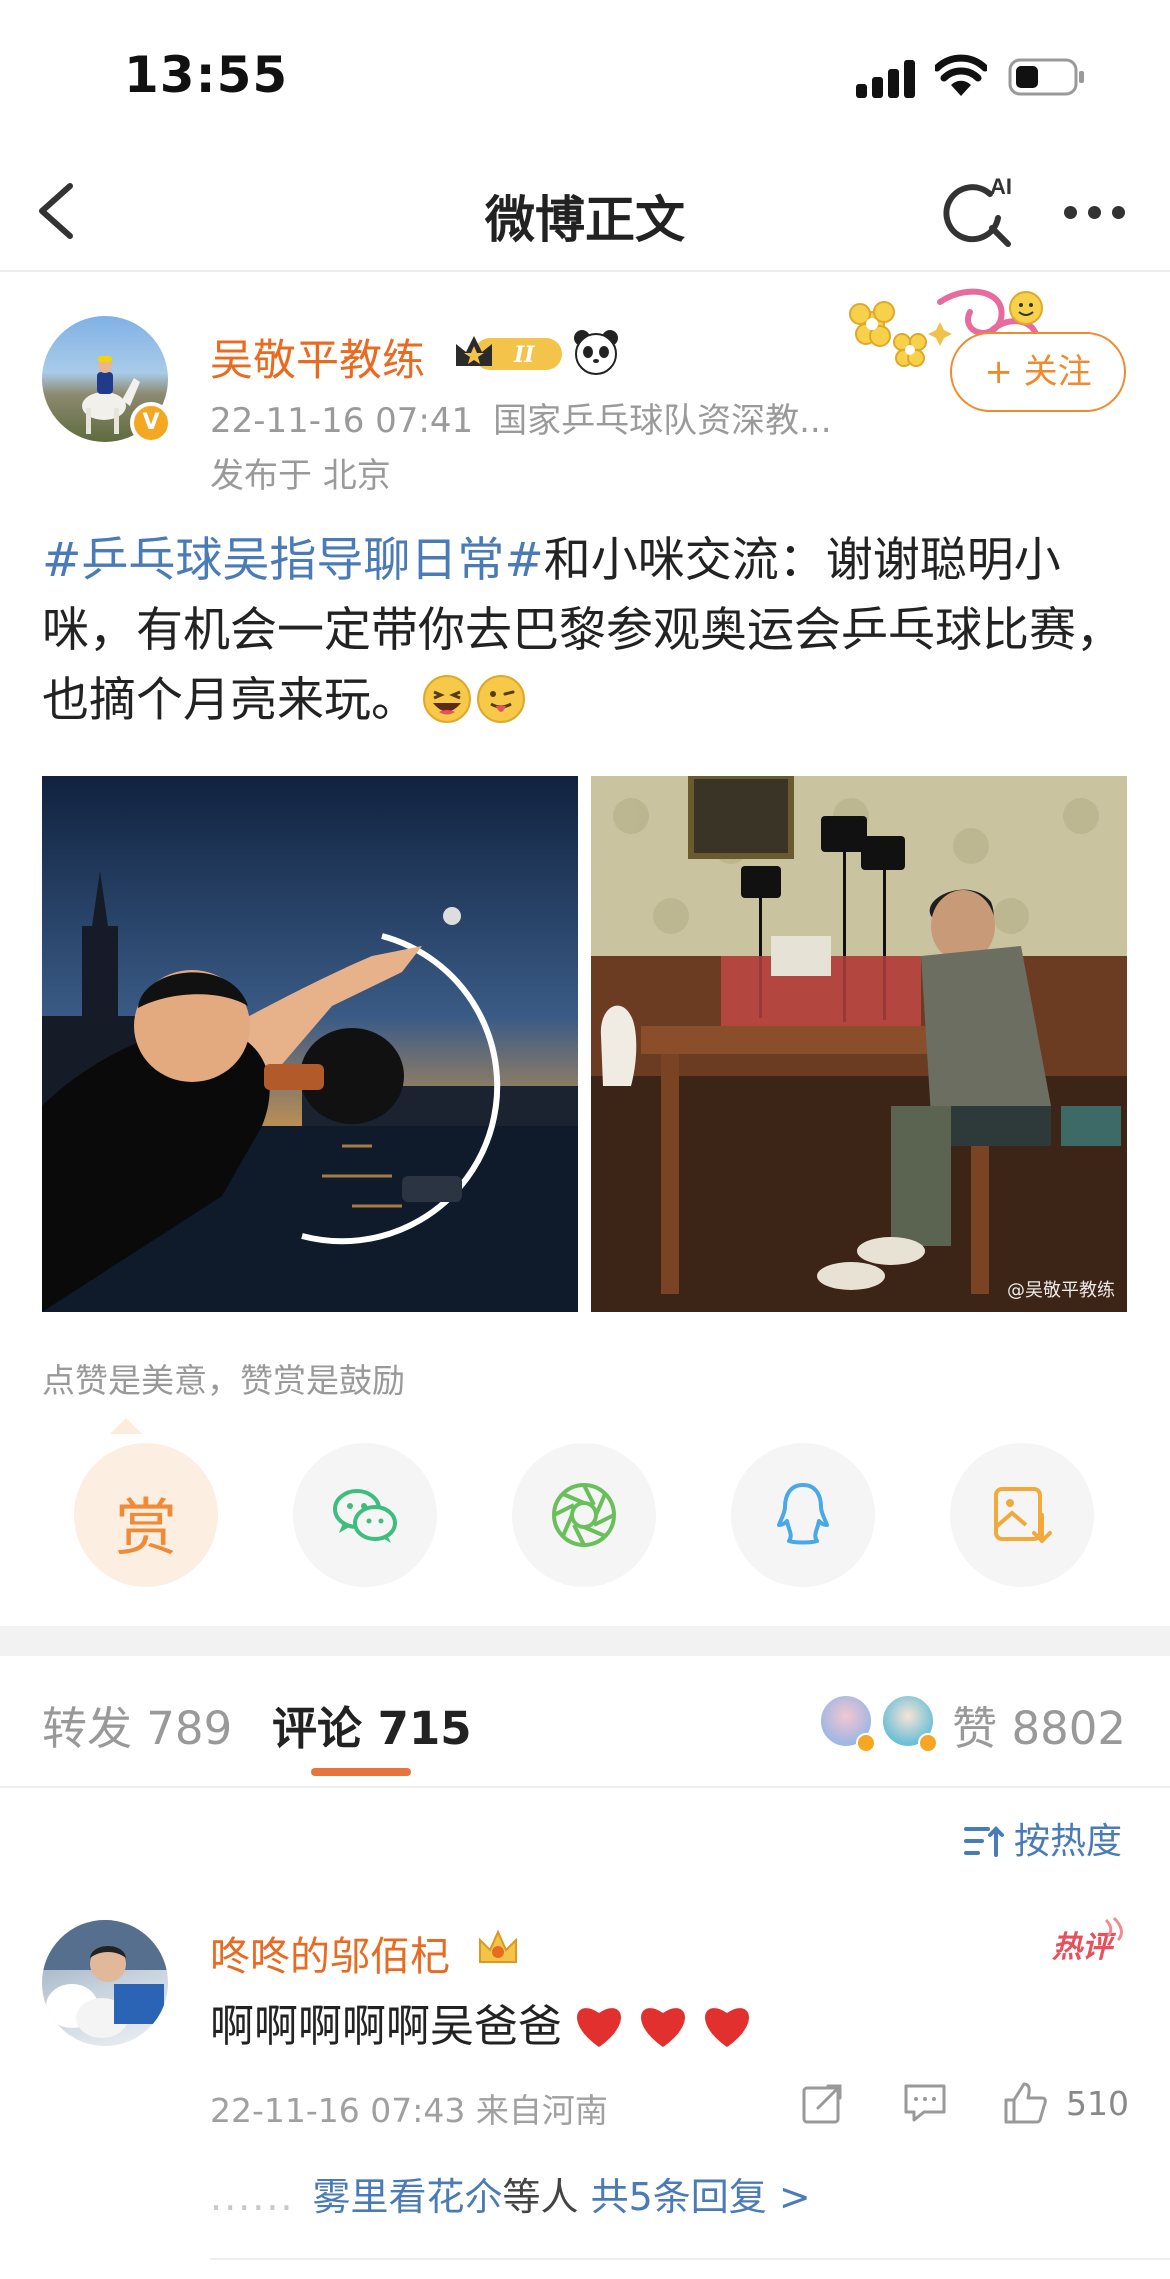 This screenshot has height=2279, width=1170. Describe the element at coordinates (293, 560) in the screenshot. I see `post-hashtag: #乒乓球吴指导聊日常#` at that location.